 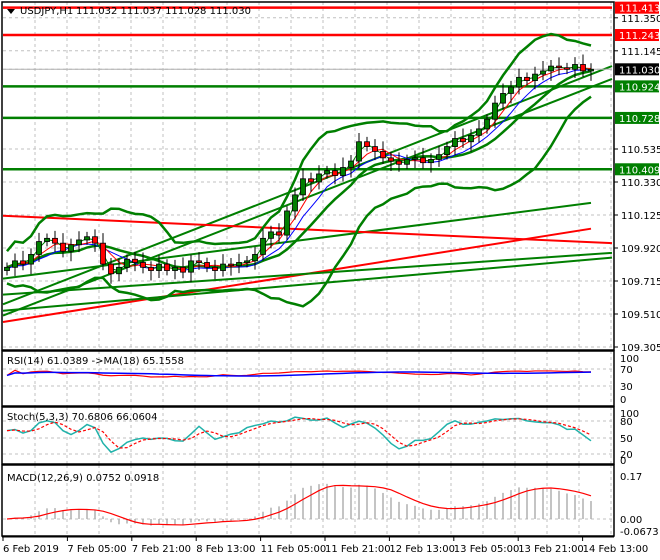 I want to click on time-label: 13 Feb 21:00, so click(x=551, y=549).